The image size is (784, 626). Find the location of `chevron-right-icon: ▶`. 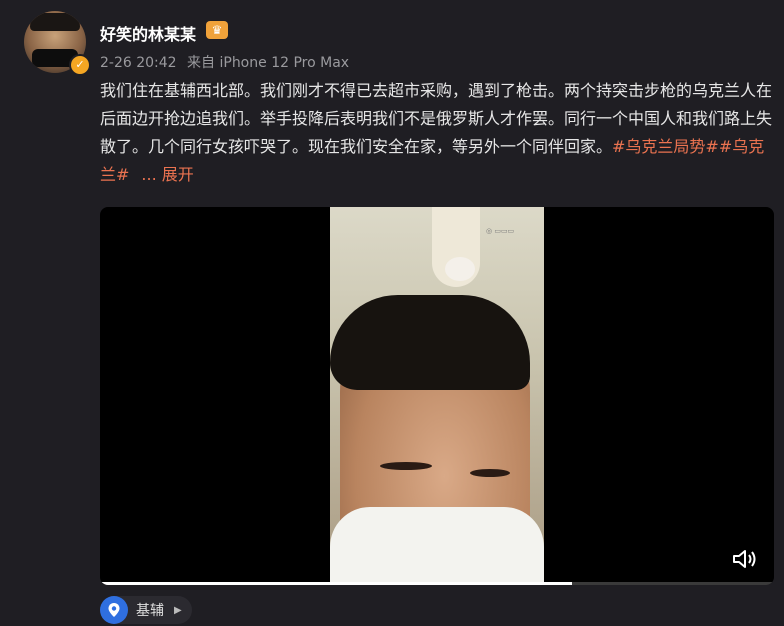

chevron-right-icon: ▶ is located at coordinates (178, 610).